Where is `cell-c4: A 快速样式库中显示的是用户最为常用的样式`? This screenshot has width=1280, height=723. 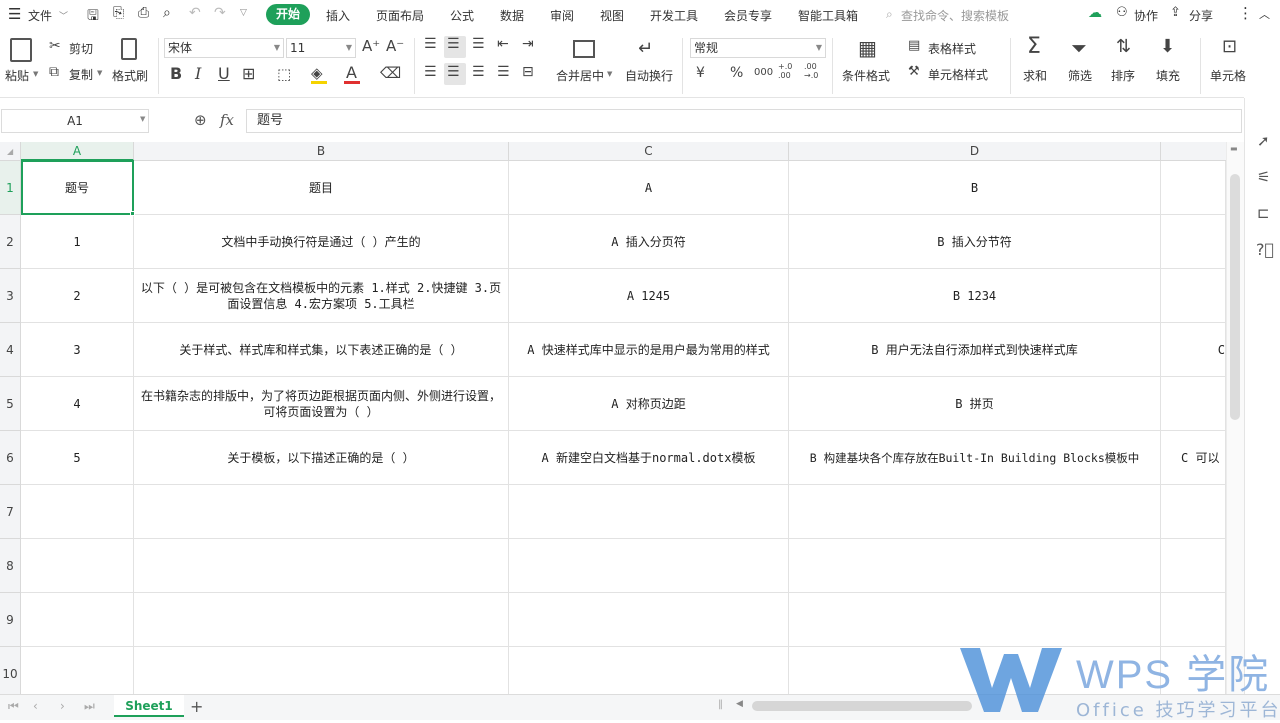
cell-c4: A 快速样式库中显示的是用户最为常用的样式 is located at coordinates (649, 350).